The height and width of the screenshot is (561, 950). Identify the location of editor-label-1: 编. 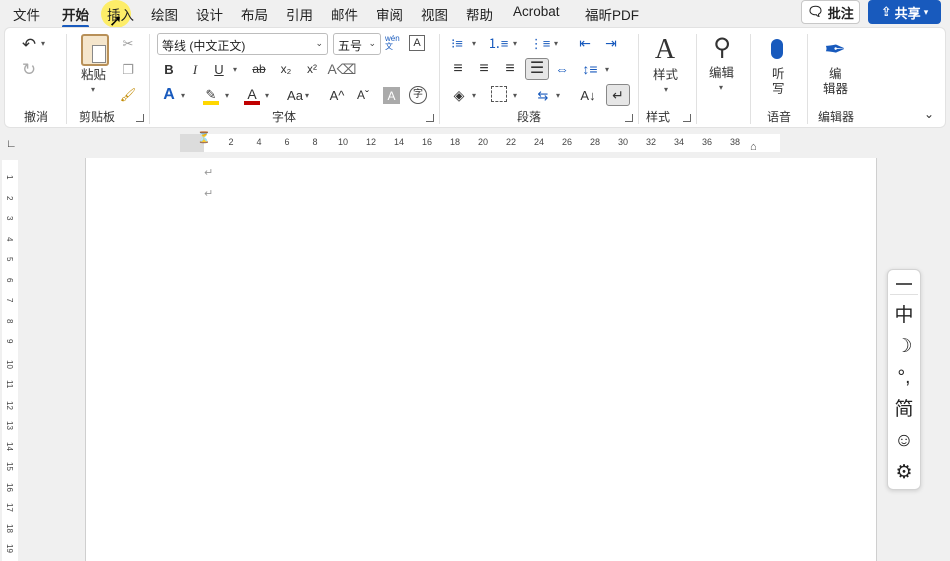
(835, 74).